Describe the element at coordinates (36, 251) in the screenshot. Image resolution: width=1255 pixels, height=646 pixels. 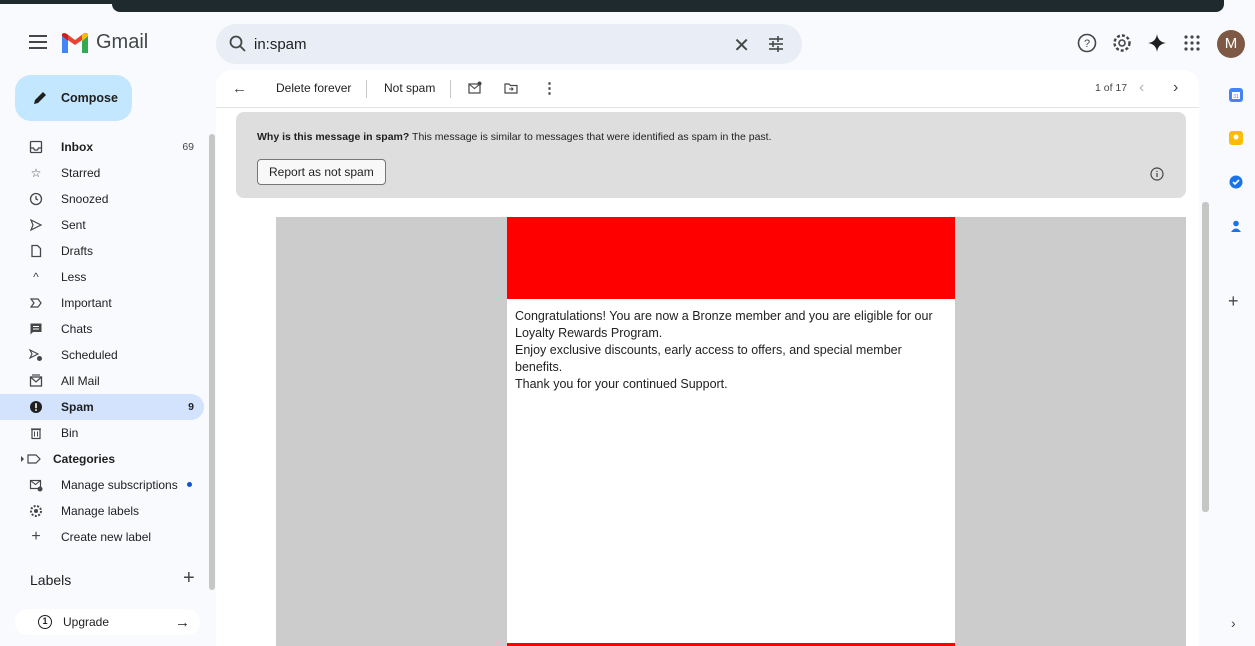
I see `draft-icon` at that location.